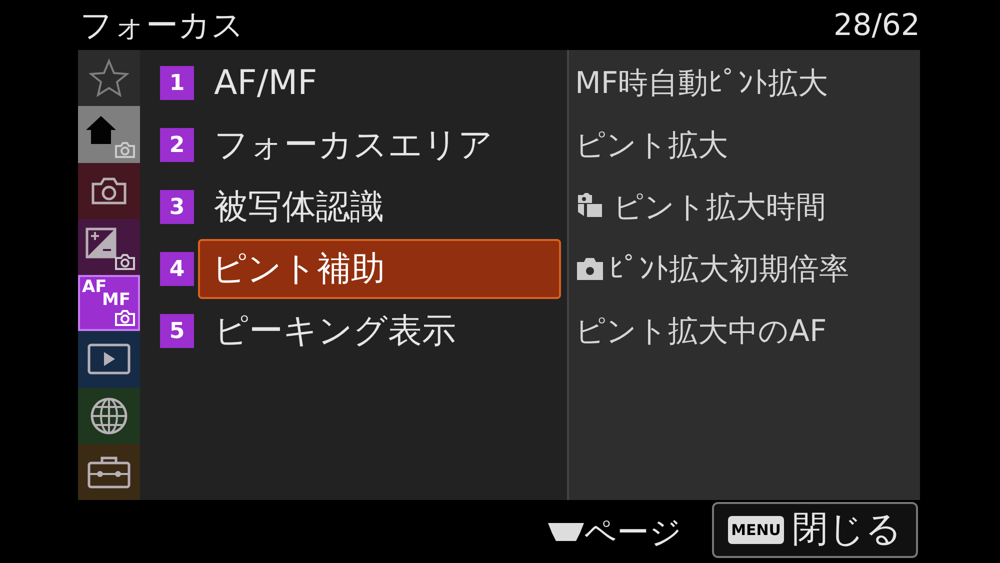 The width and height of the screenshot is (1000, 563). Describe the element at coordinates (116, 300) in the screenshot. I see `mf-label: MF` at that location.